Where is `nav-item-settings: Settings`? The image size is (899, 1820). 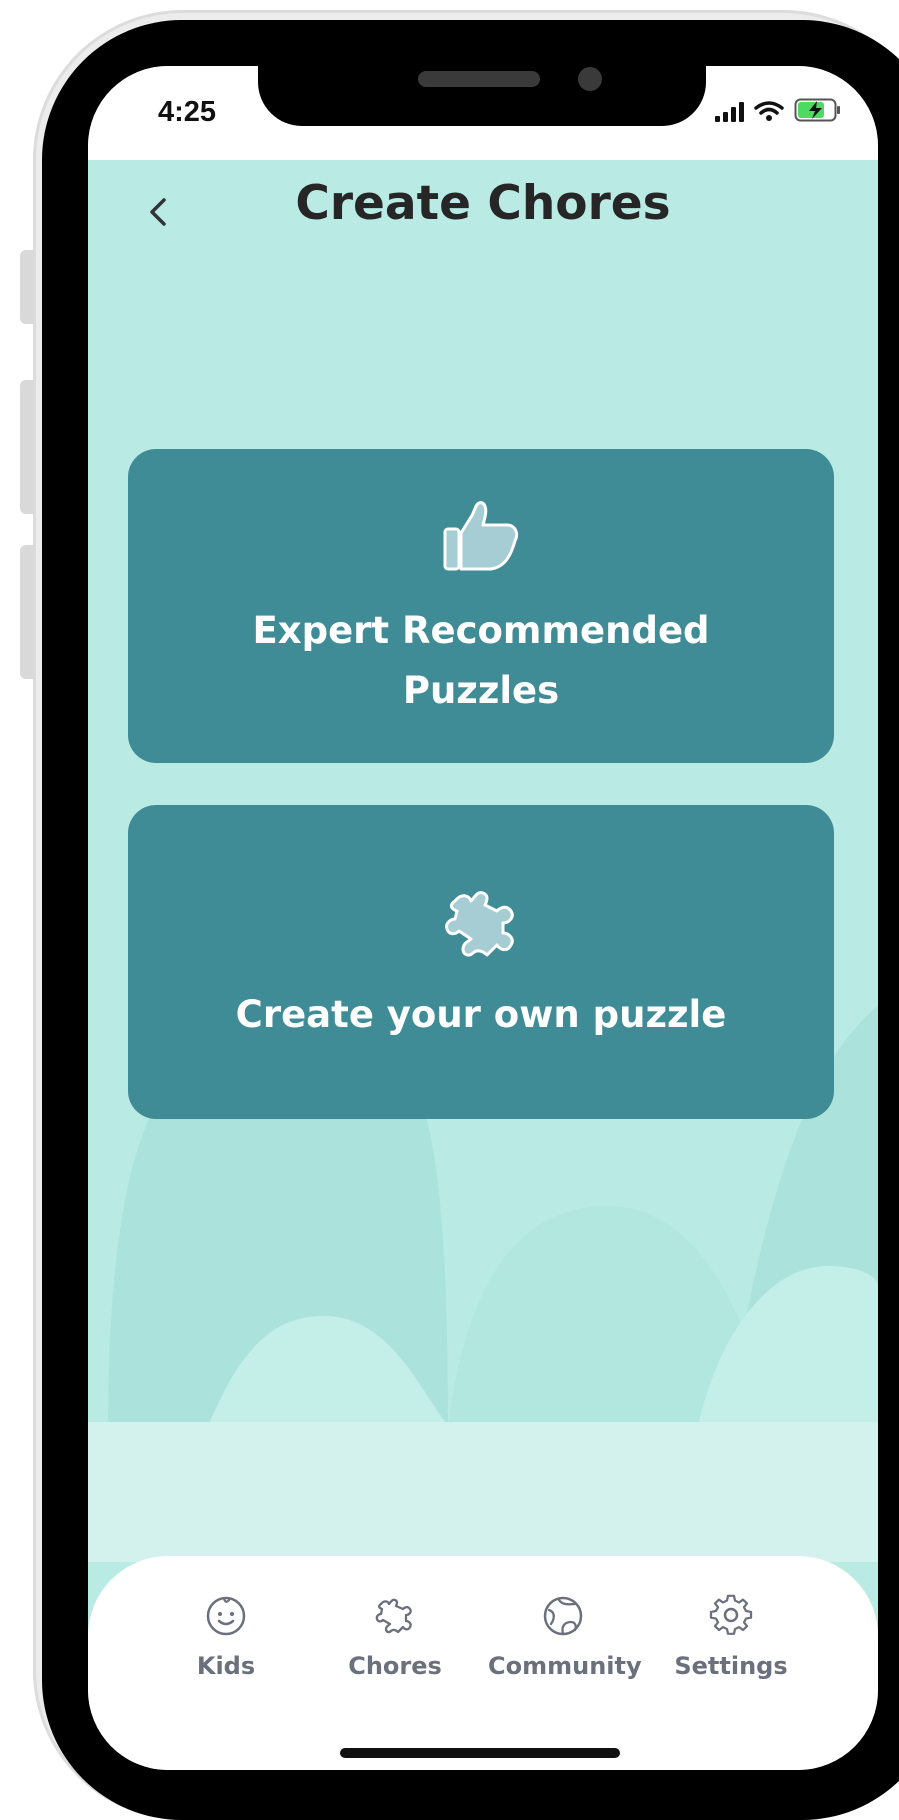
nav-item-settings: Settings is located at coordinates (731, 1637).